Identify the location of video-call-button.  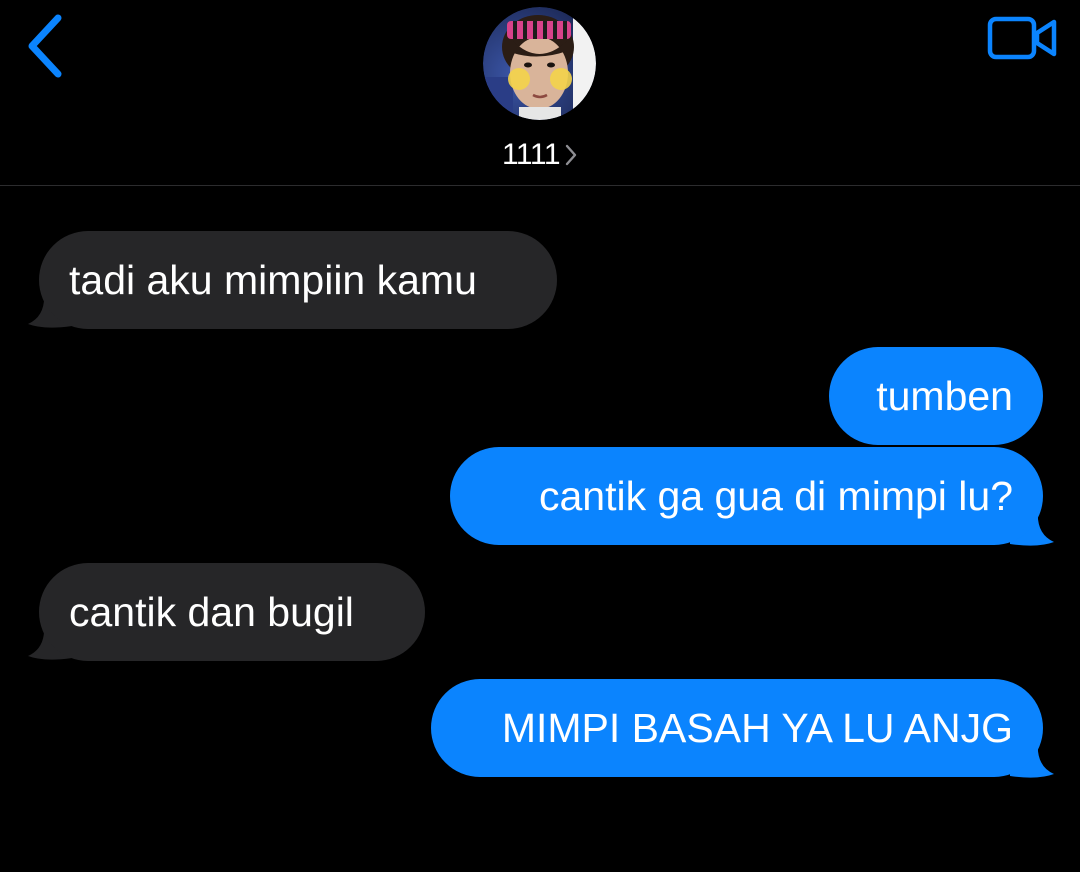
(1023, 38).